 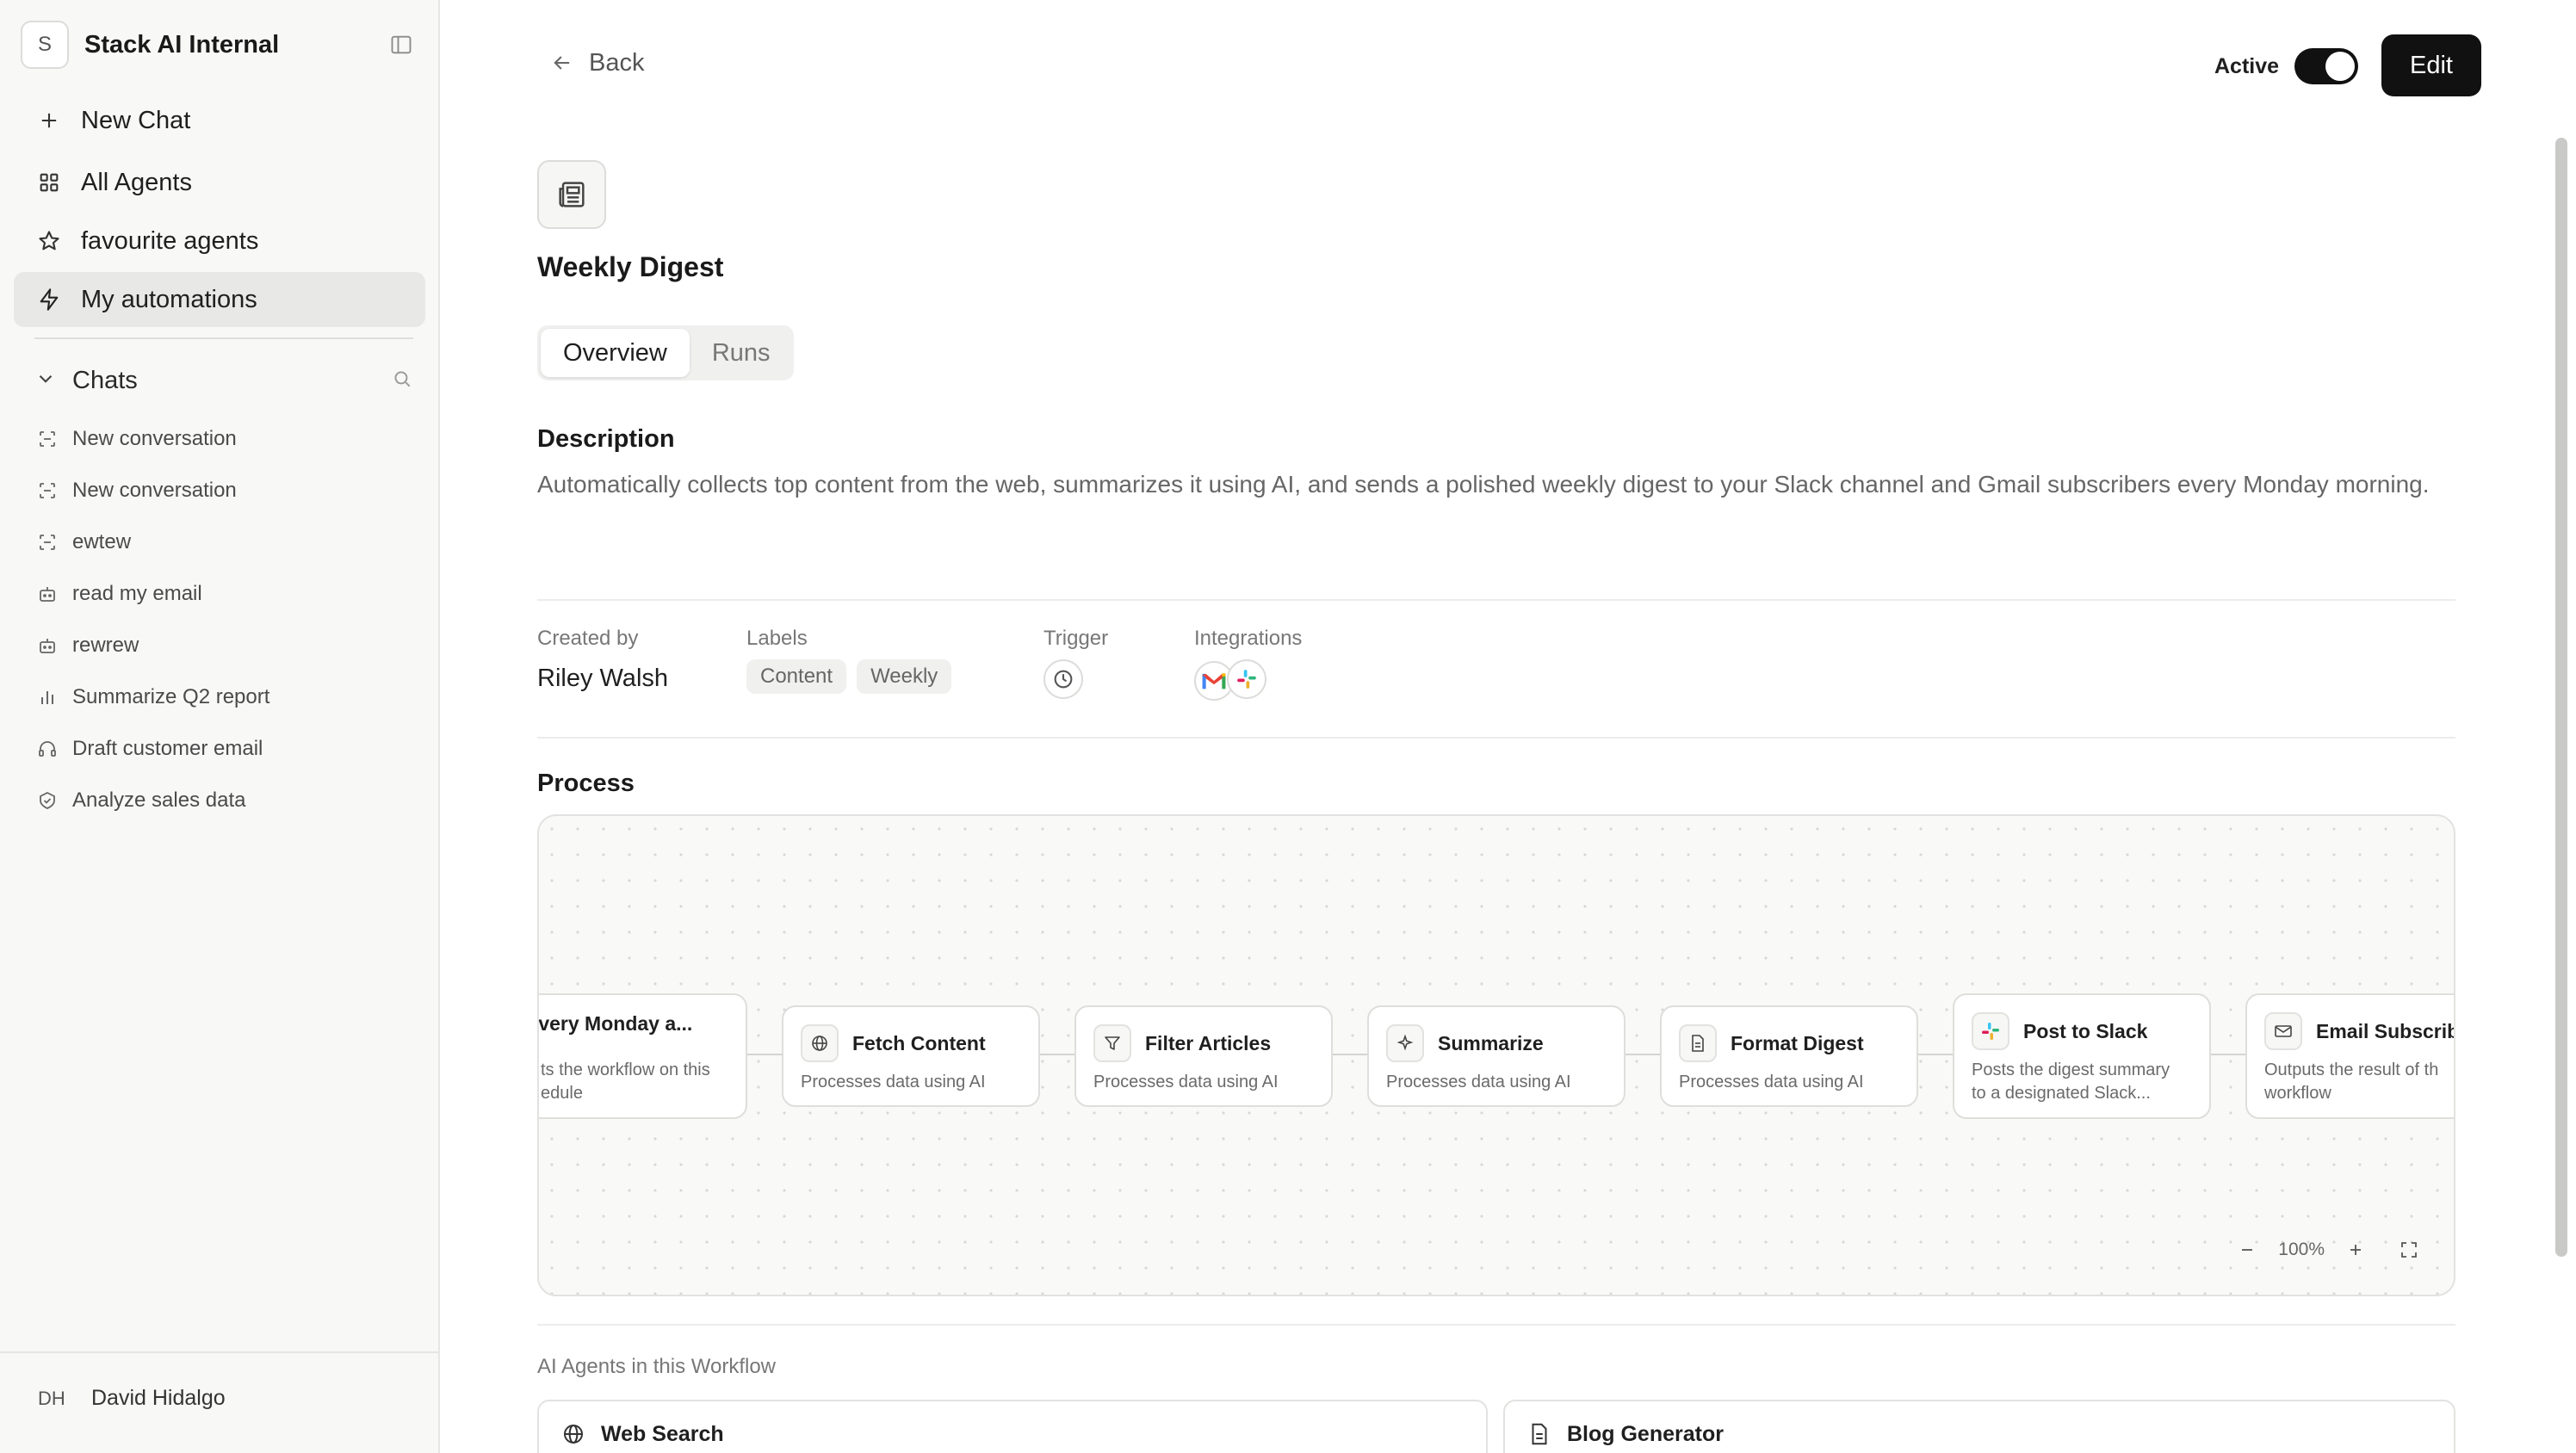 I want to click on clock-icon, so click(x=1063, y=679).